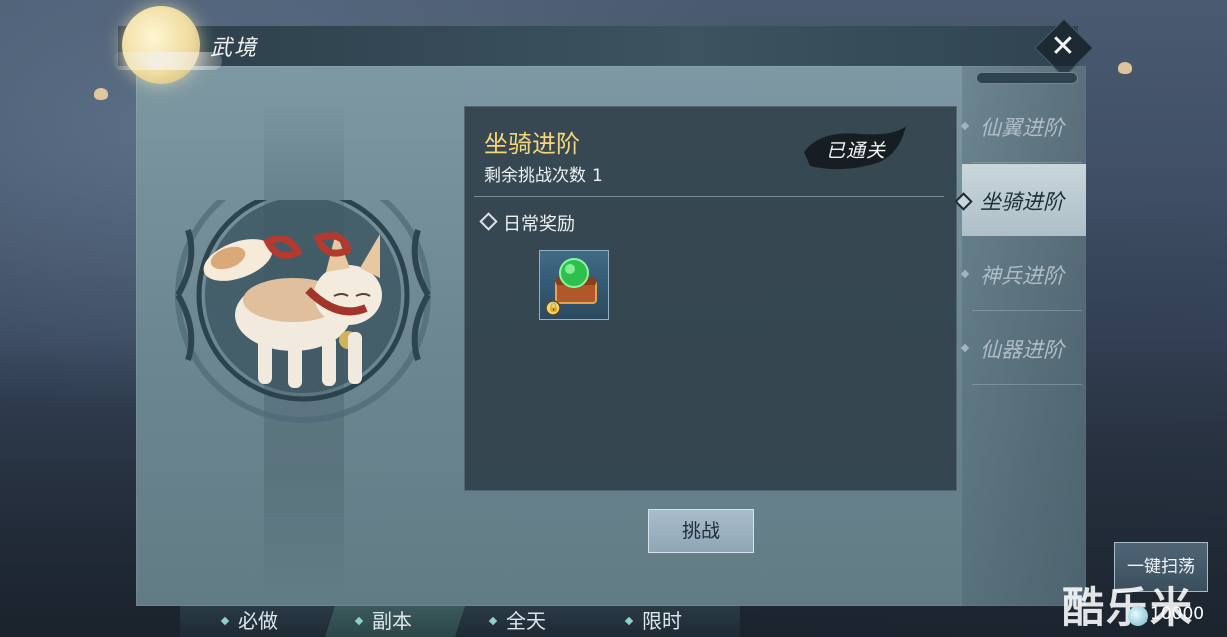 This screenshot has height=637, width=1227. I want to click on reward-header: 日常奖励, so click(527, 223).